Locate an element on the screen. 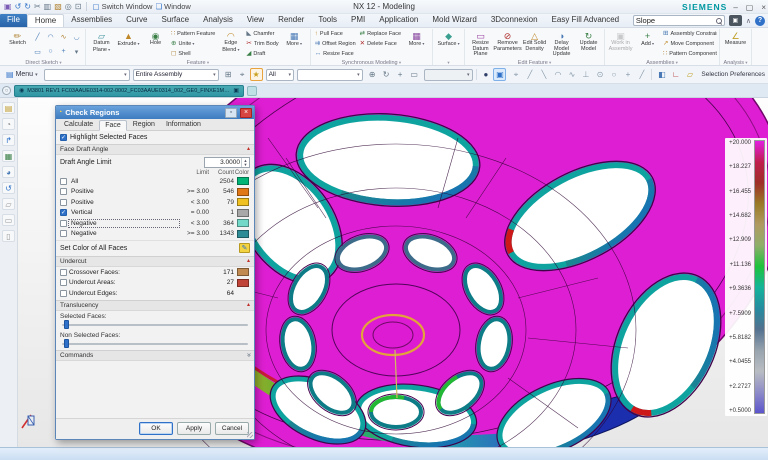 Image resolution: width=768 pixels, height=460 pixels. switch-window-button: ▢ Switch Window is located at coordinates (122, 6).